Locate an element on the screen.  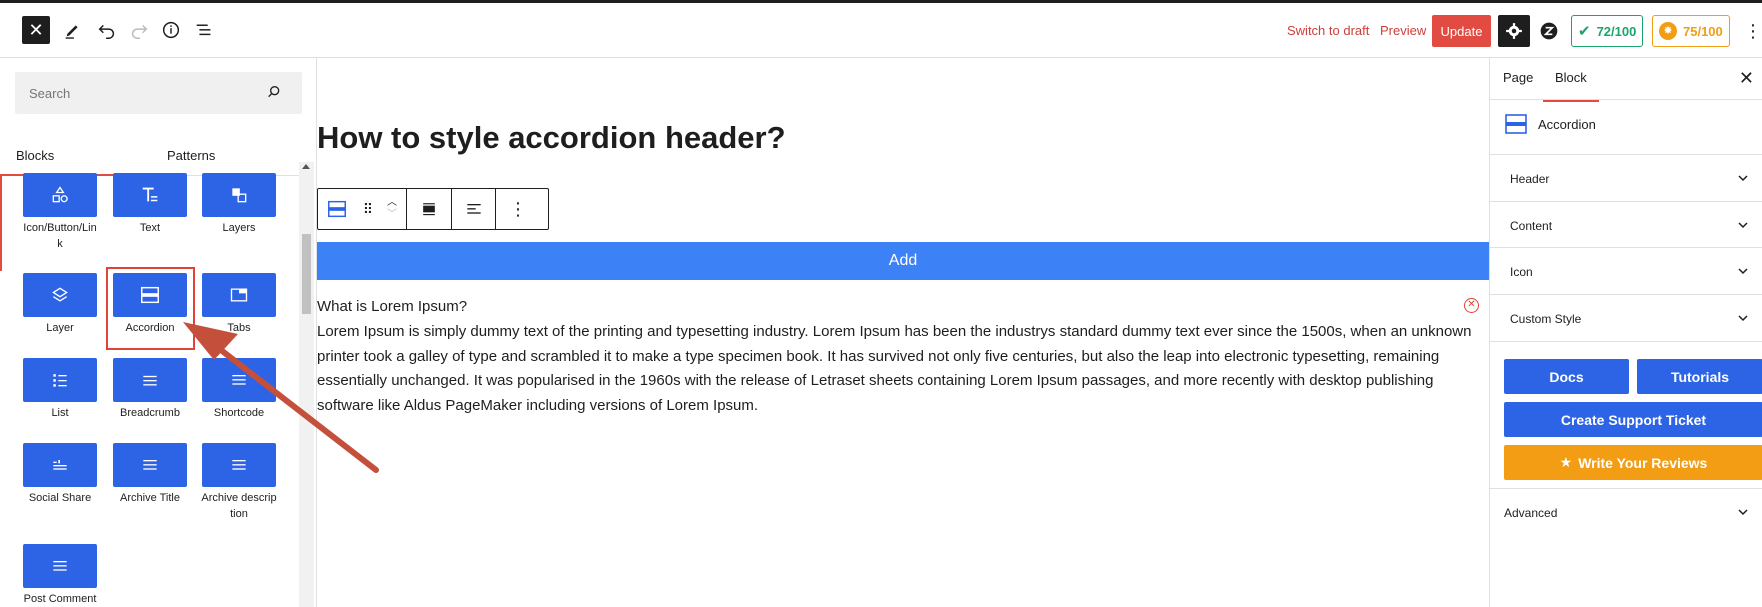
update-button: Update is located at coordinates (1461, 31).